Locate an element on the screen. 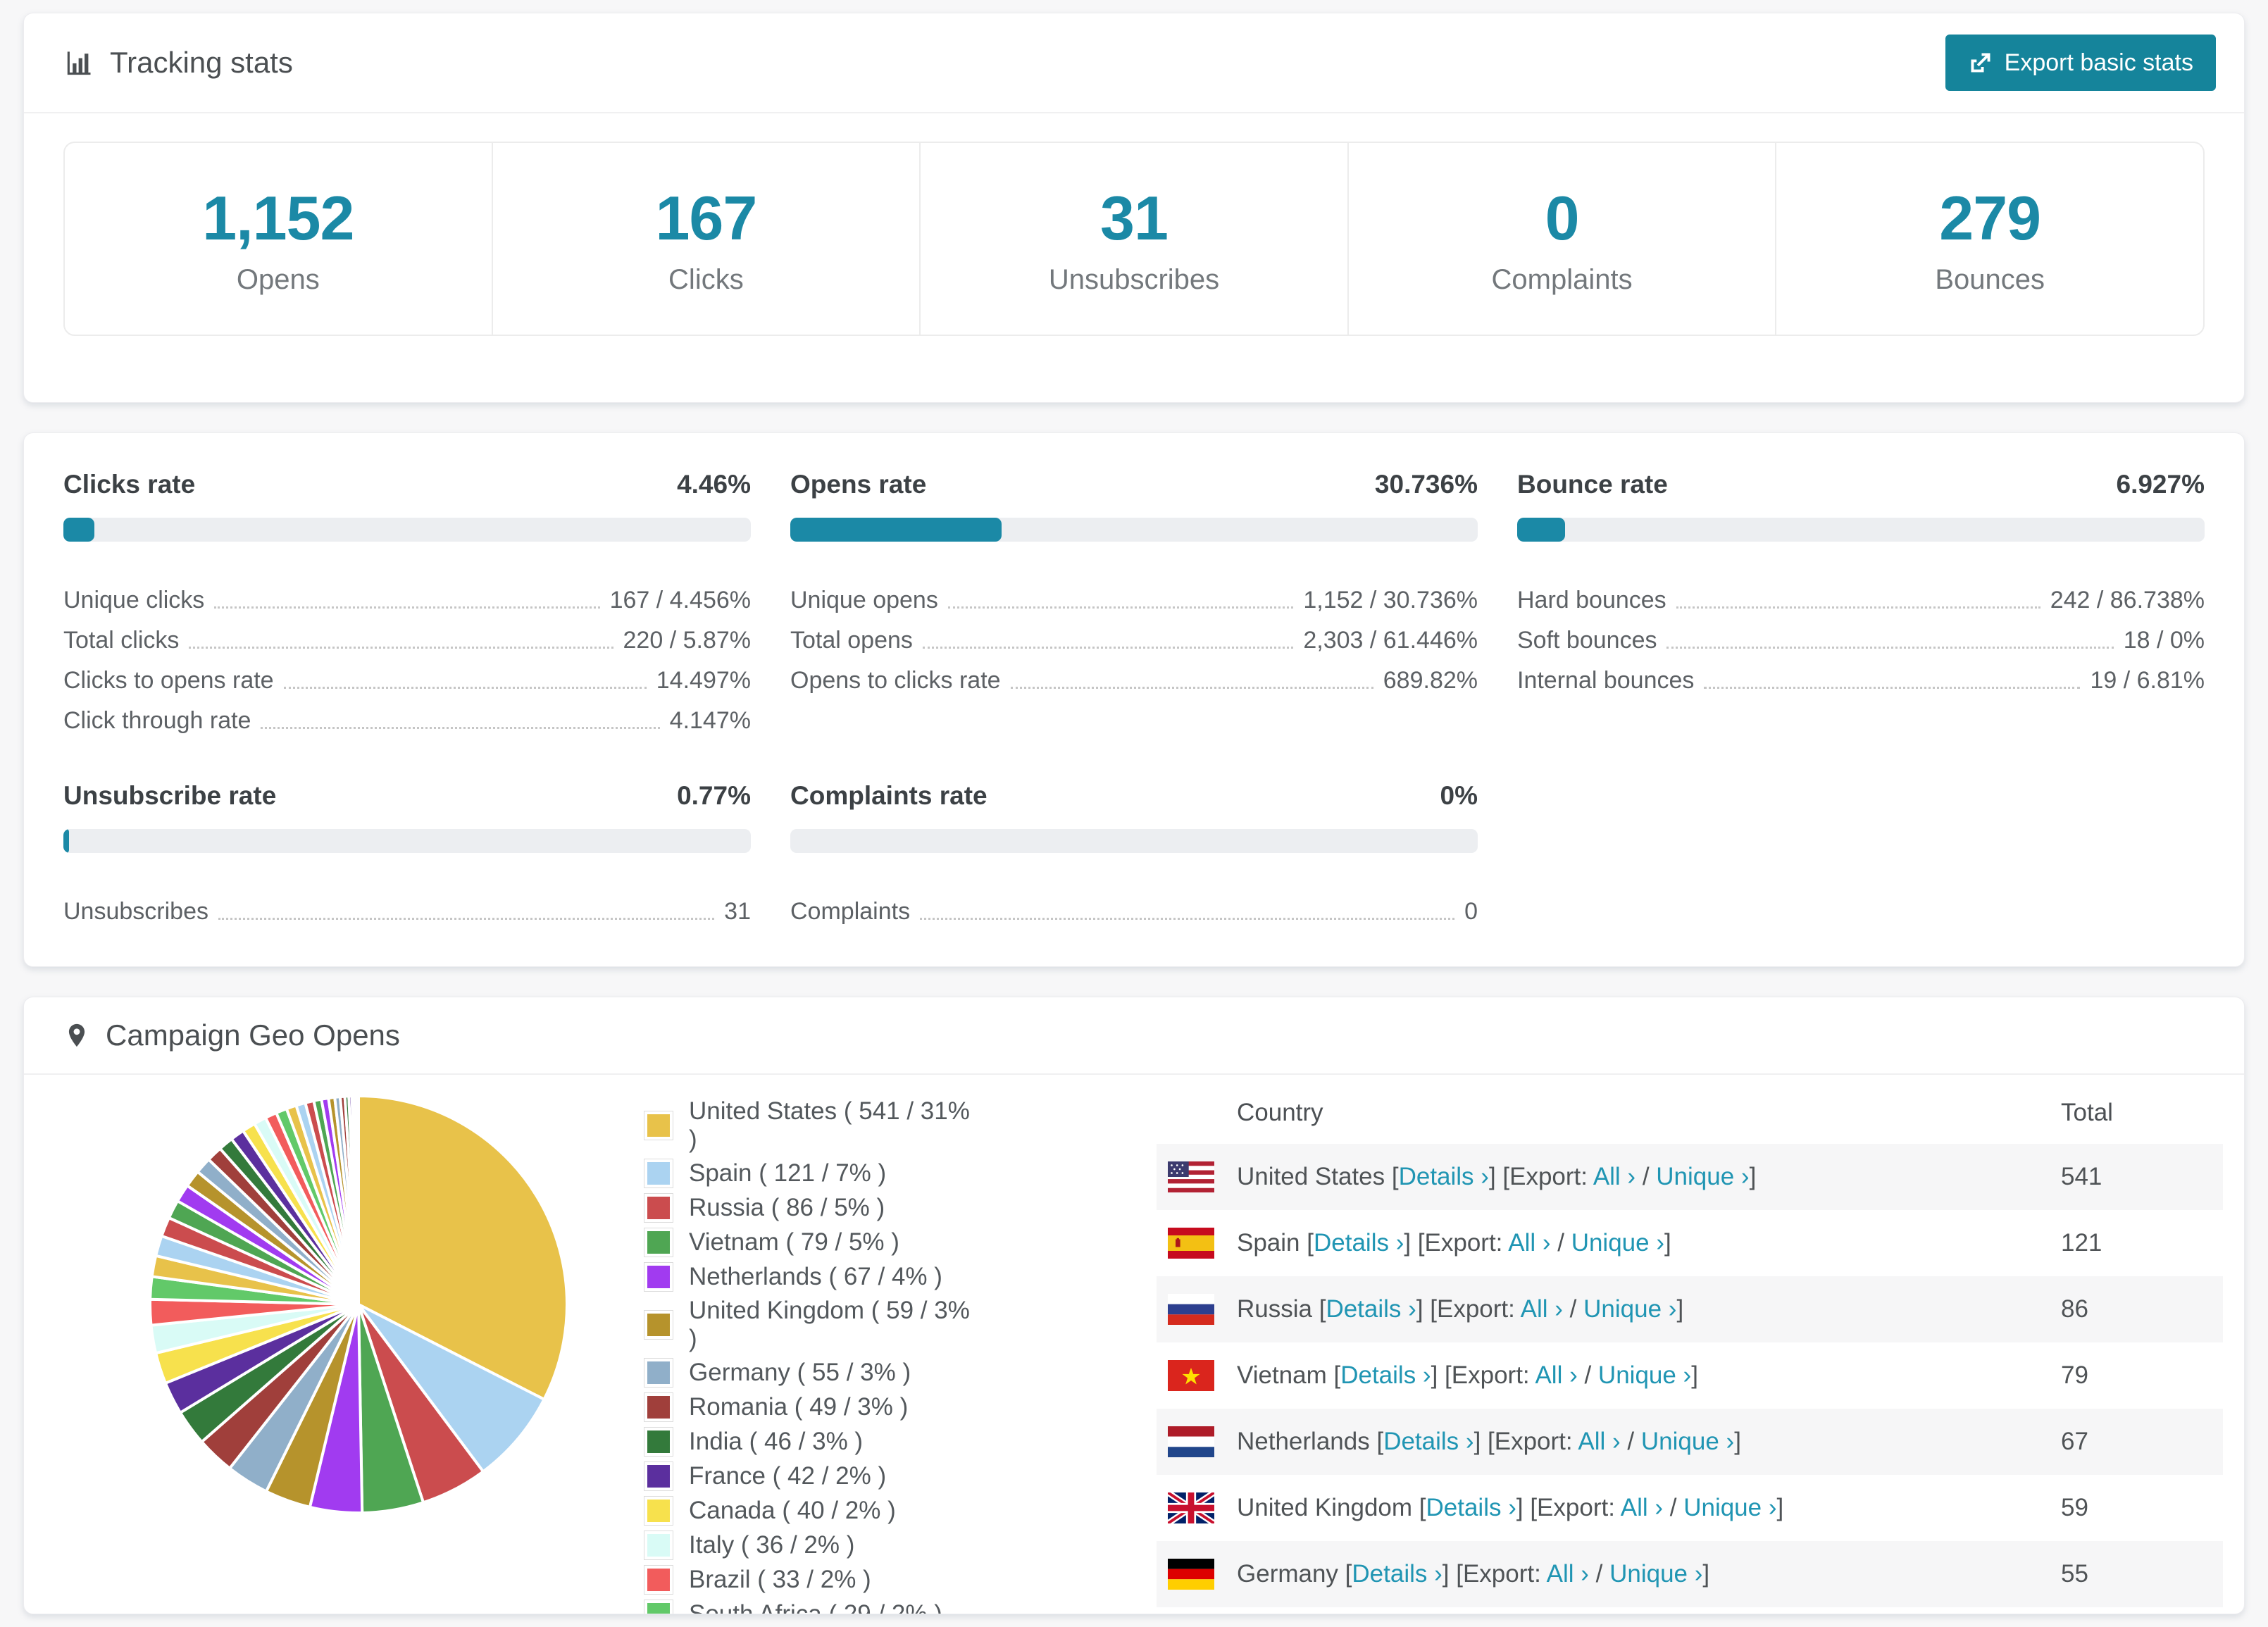 Image resolution: width=2268 pixels, height=1627 pixels. rate-block-header: Bounce rate 6.927% is located at coordinates (1861, 484).